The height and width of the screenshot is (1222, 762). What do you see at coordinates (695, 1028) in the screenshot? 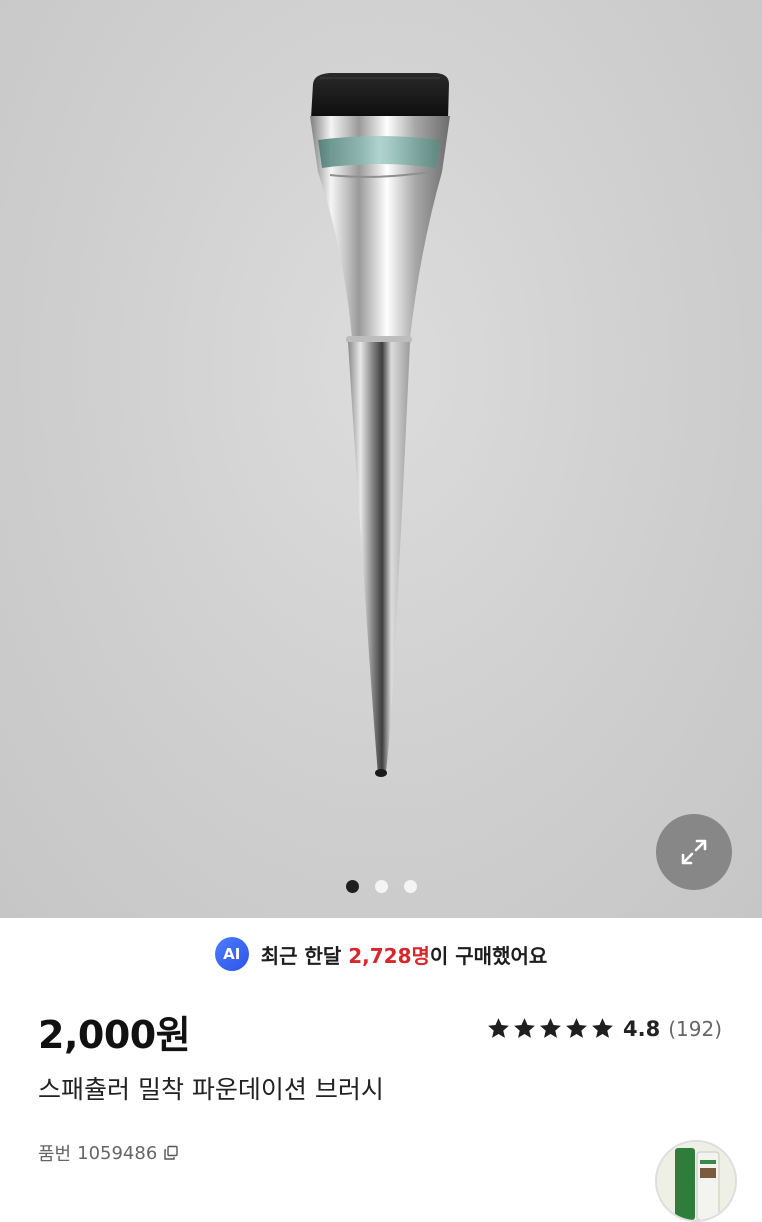
I see `review-count: (192)` at bounding box center [695, 1028].